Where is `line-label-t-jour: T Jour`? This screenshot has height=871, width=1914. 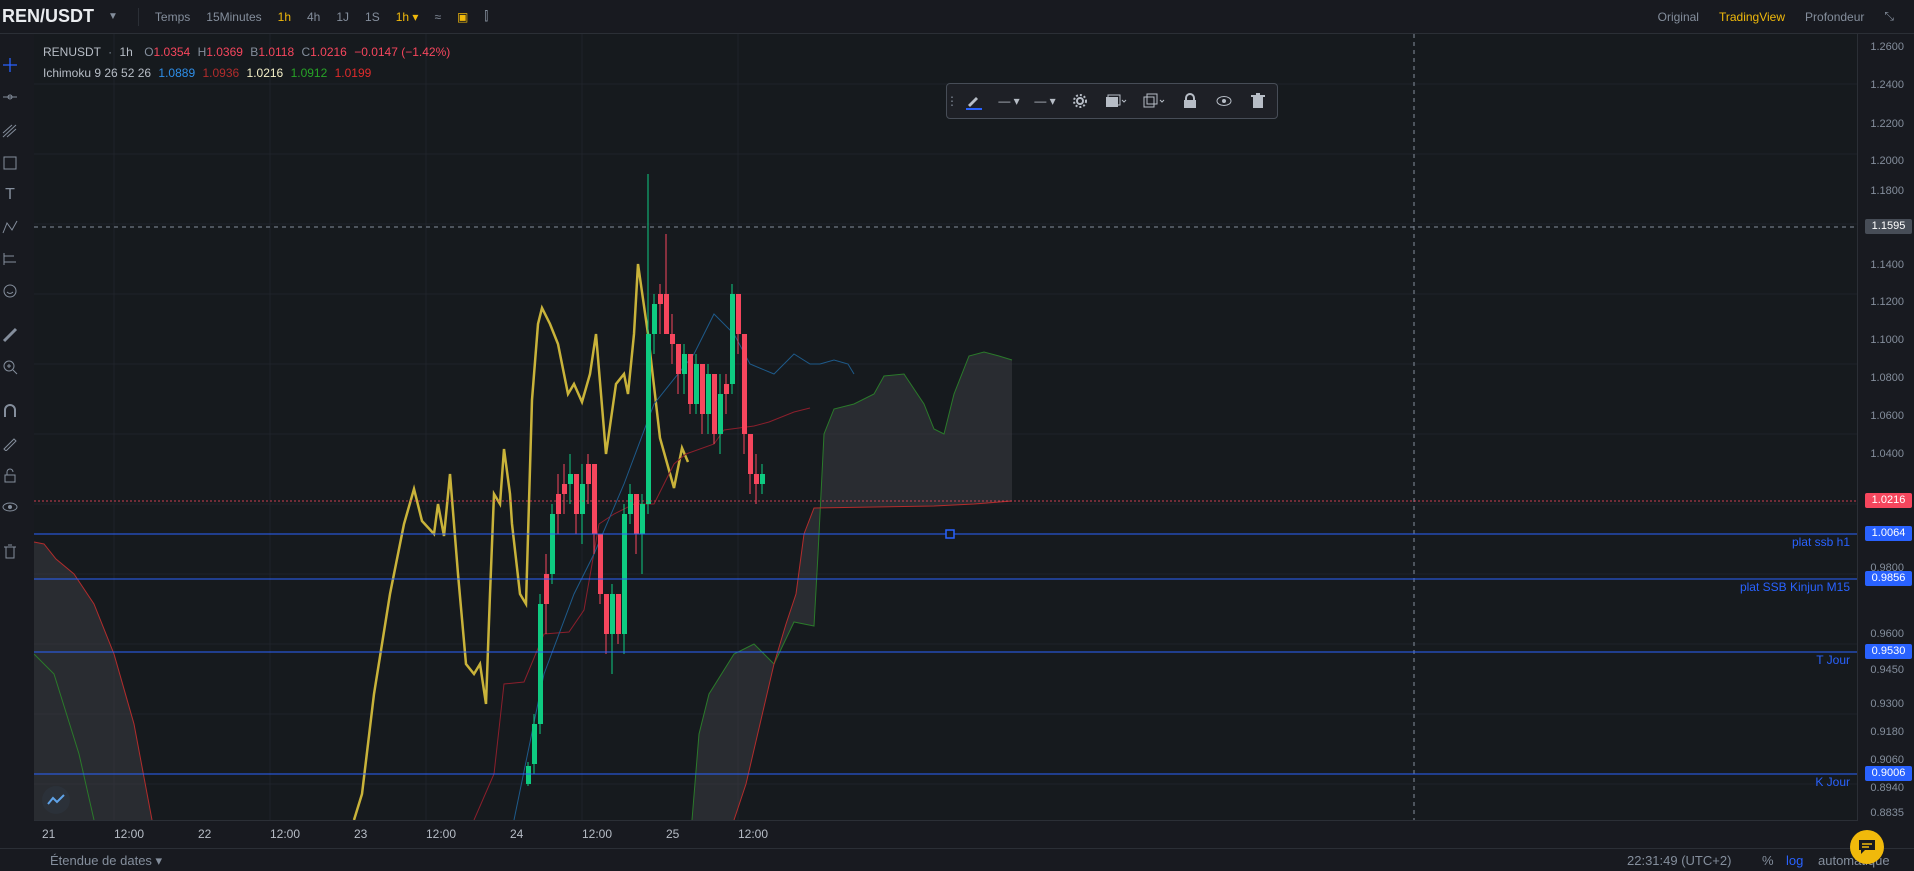
line-label-t-jour: T Jour is located at coordinates (1833, 660).